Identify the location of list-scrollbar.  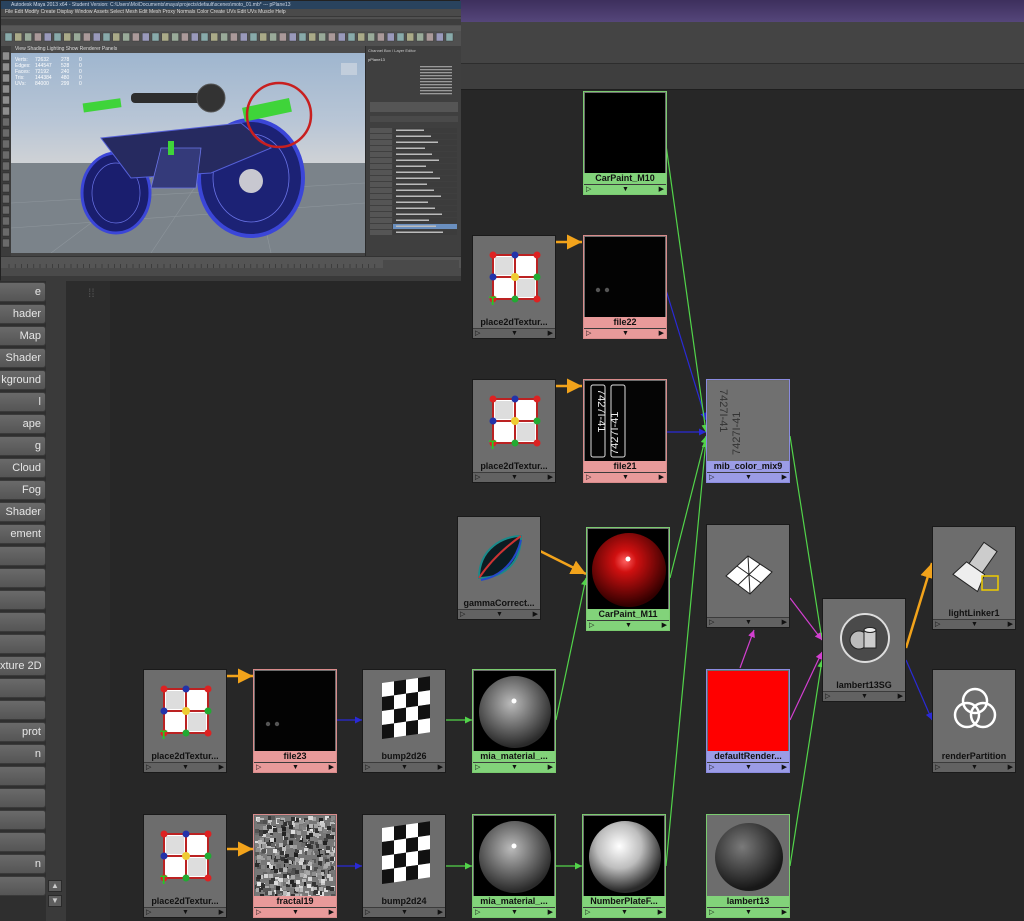
(56, 600).